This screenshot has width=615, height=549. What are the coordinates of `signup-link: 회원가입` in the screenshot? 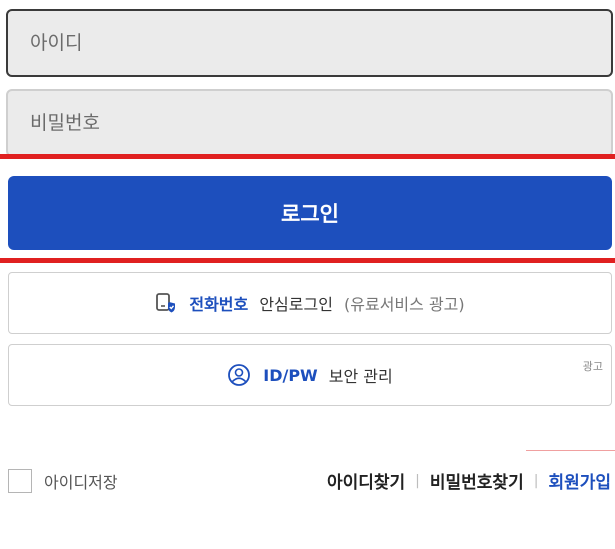 It's located at (579, 480).